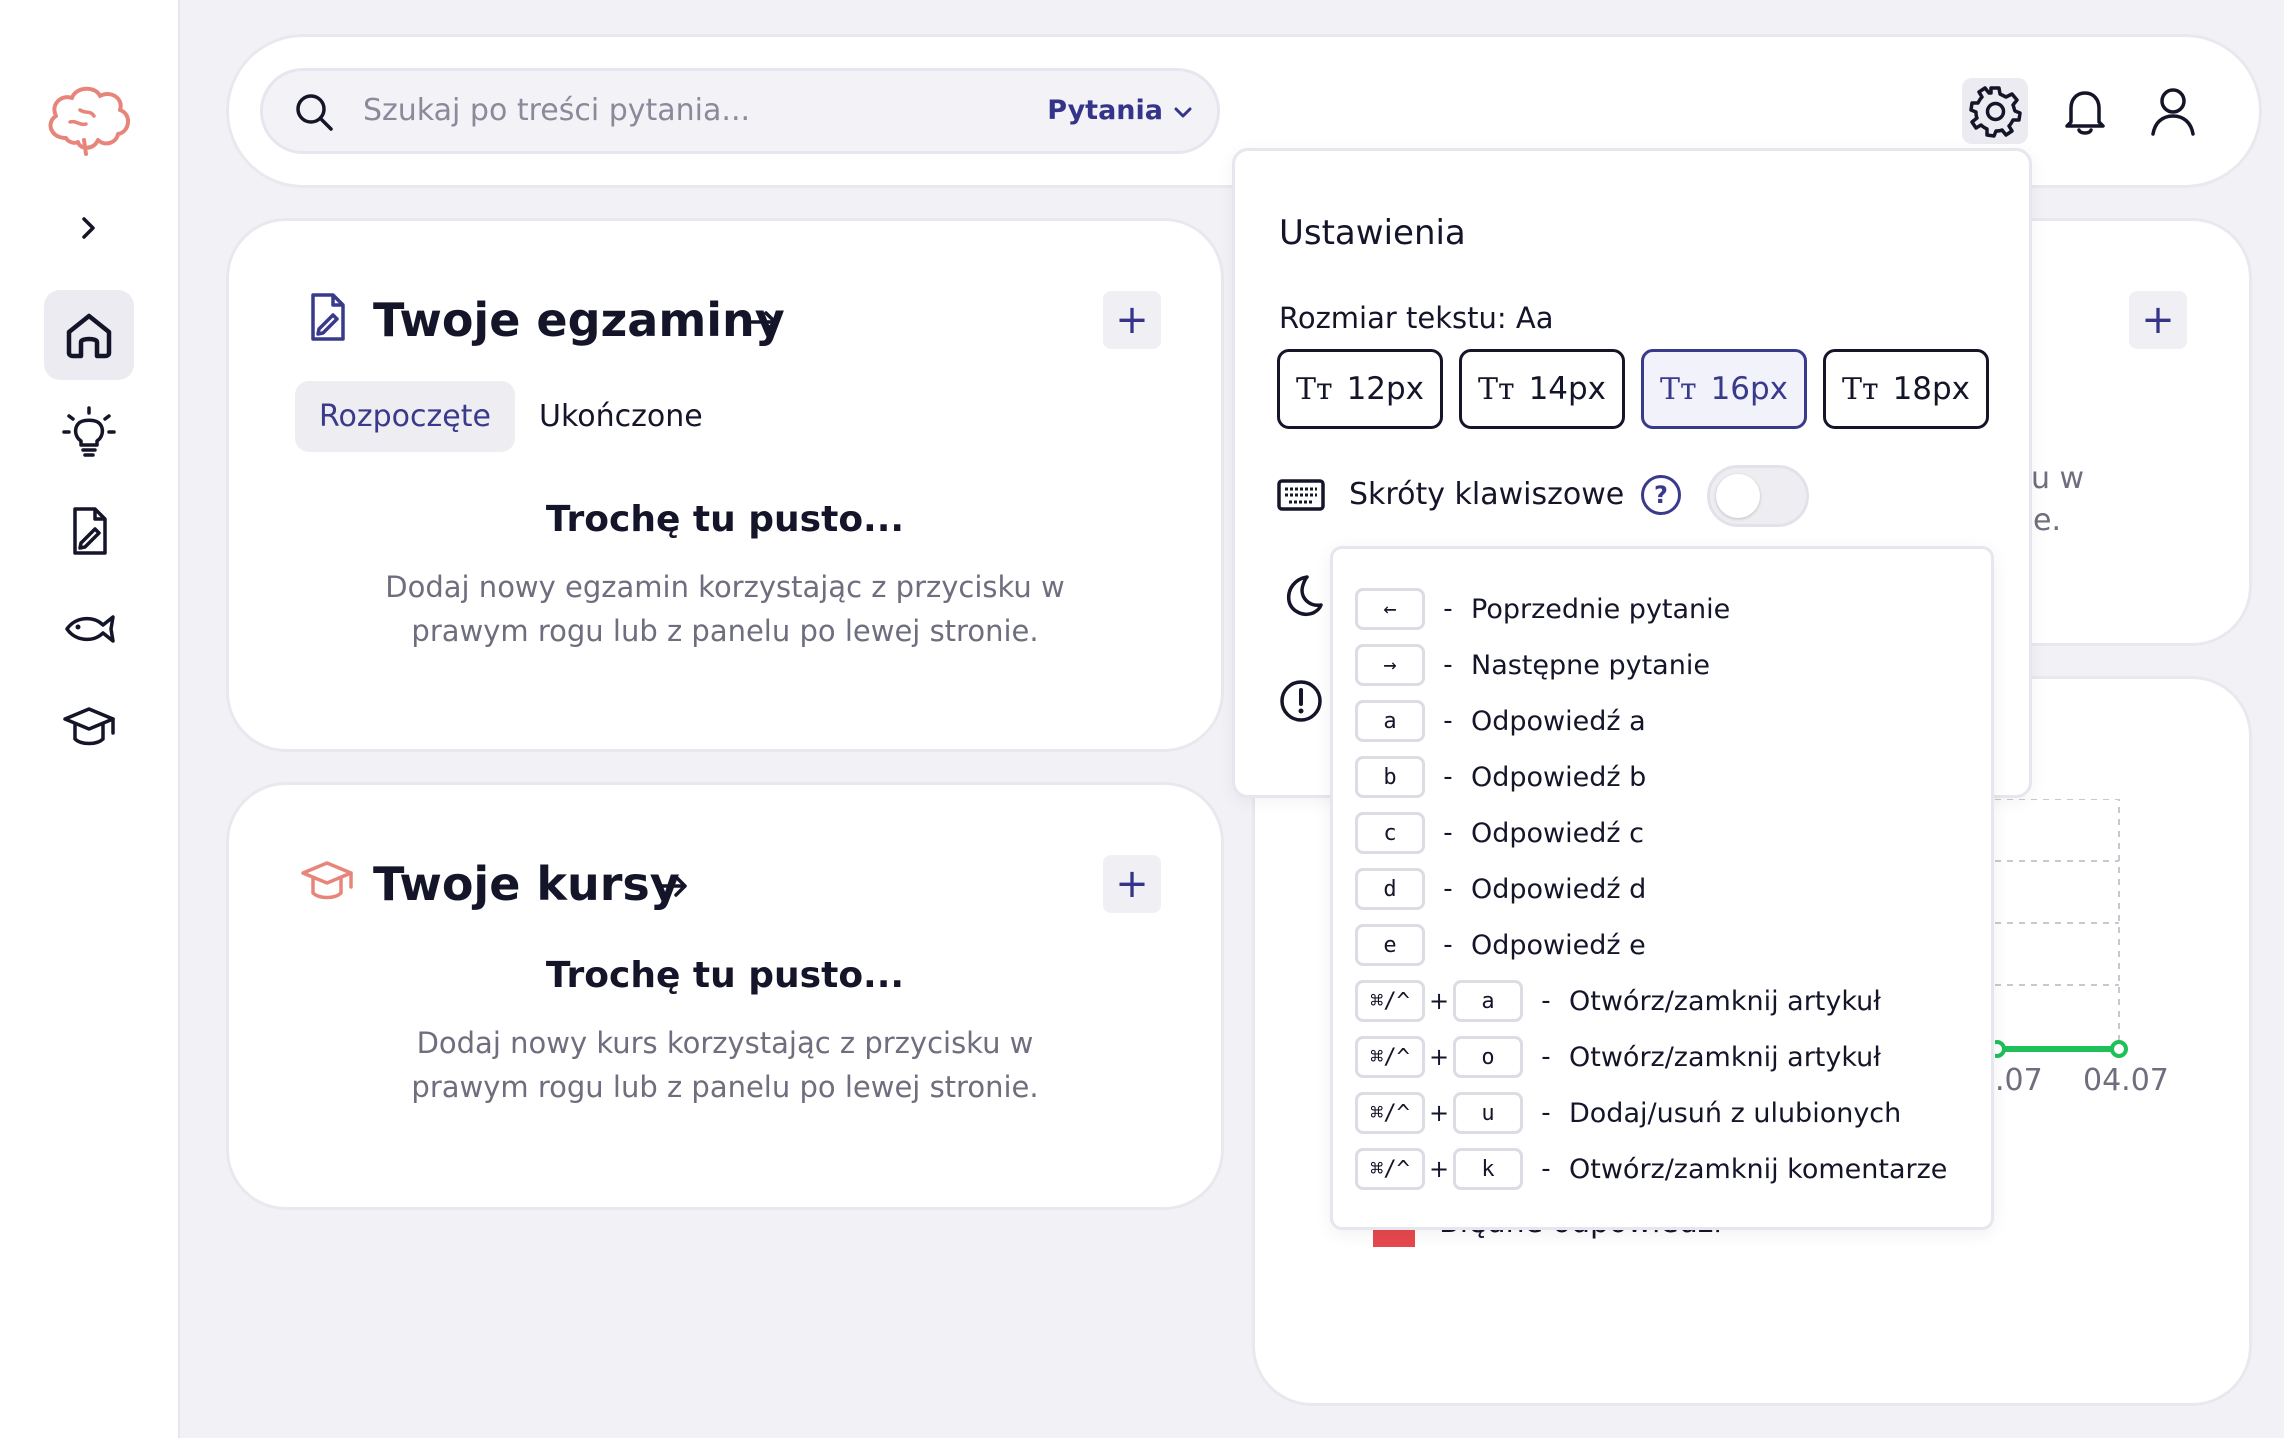 The height and width of the screenshot is (1438, 2284). I want to click on shortcut-row: ⌘/^ + o - Otwórz/zamknij artykuł, so click(1618, 1057).